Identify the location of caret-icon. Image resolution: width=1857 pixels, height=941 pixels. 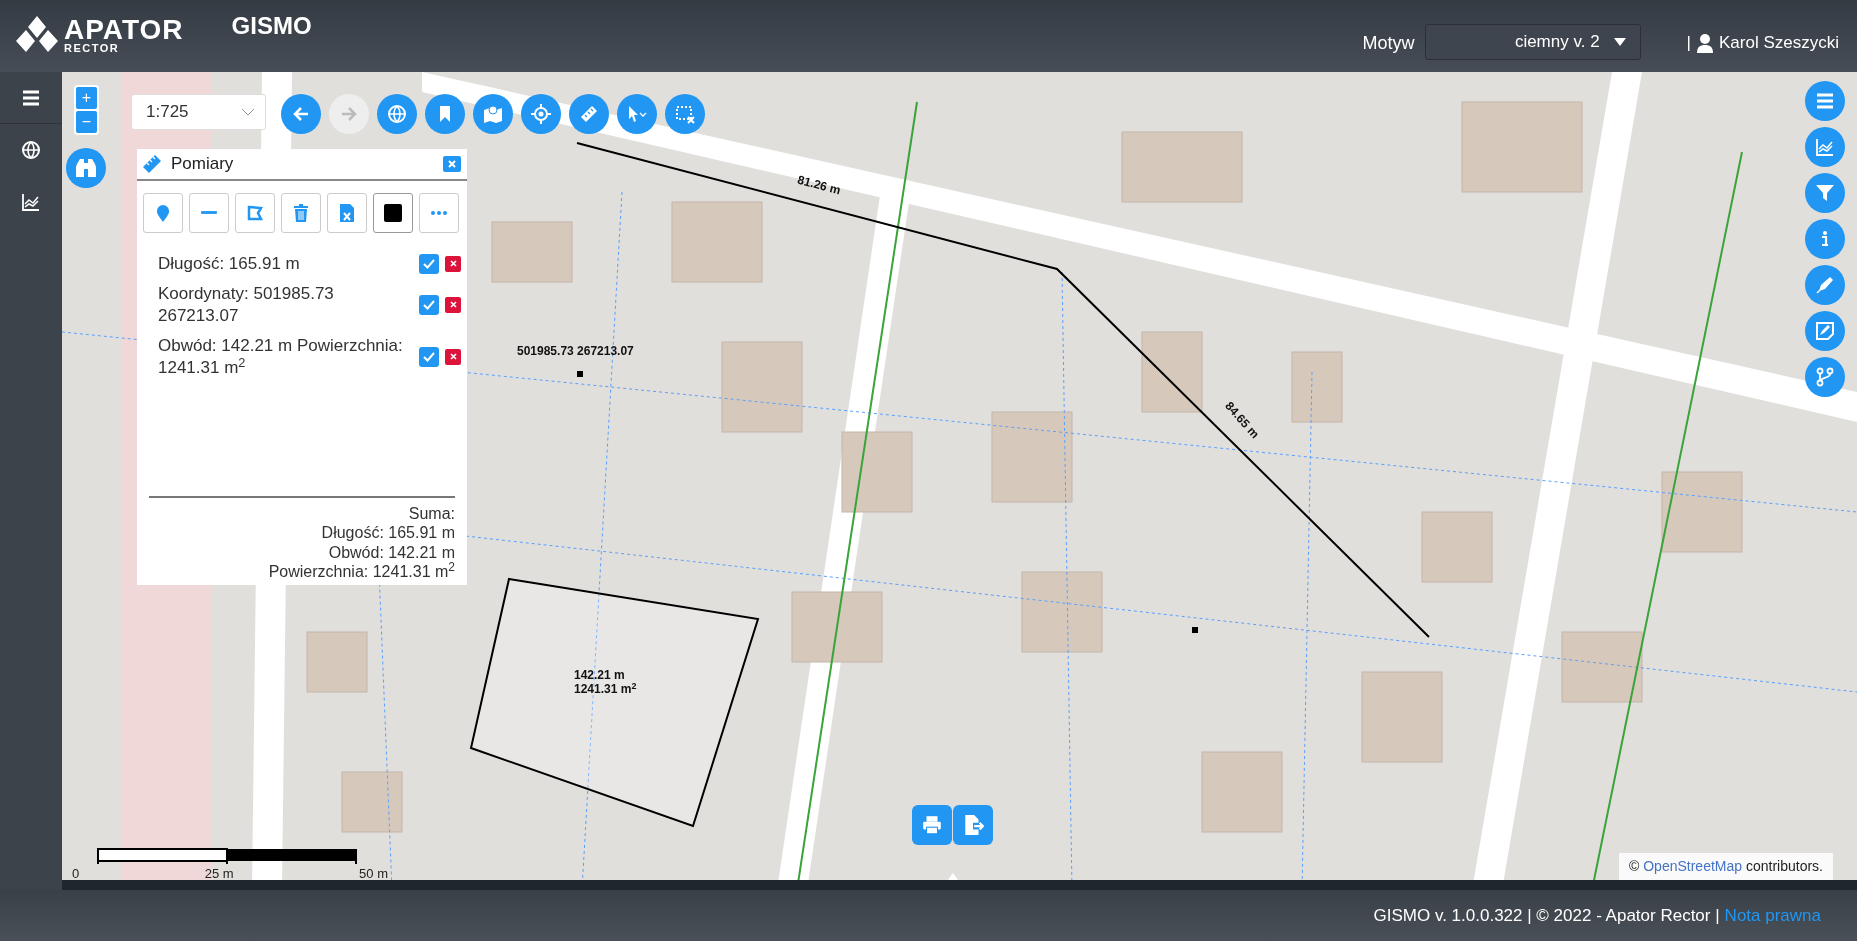
(1619, 42).